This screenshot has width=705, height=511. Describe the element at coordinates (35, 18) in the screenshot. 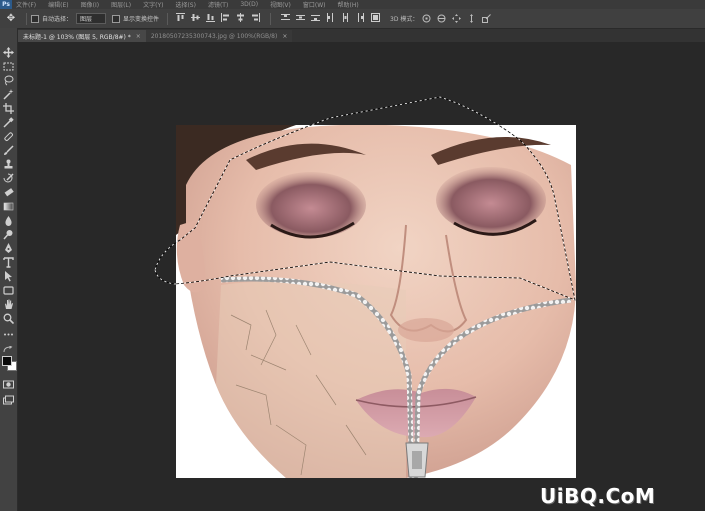

I see `auto-select-checkbox` at that location.